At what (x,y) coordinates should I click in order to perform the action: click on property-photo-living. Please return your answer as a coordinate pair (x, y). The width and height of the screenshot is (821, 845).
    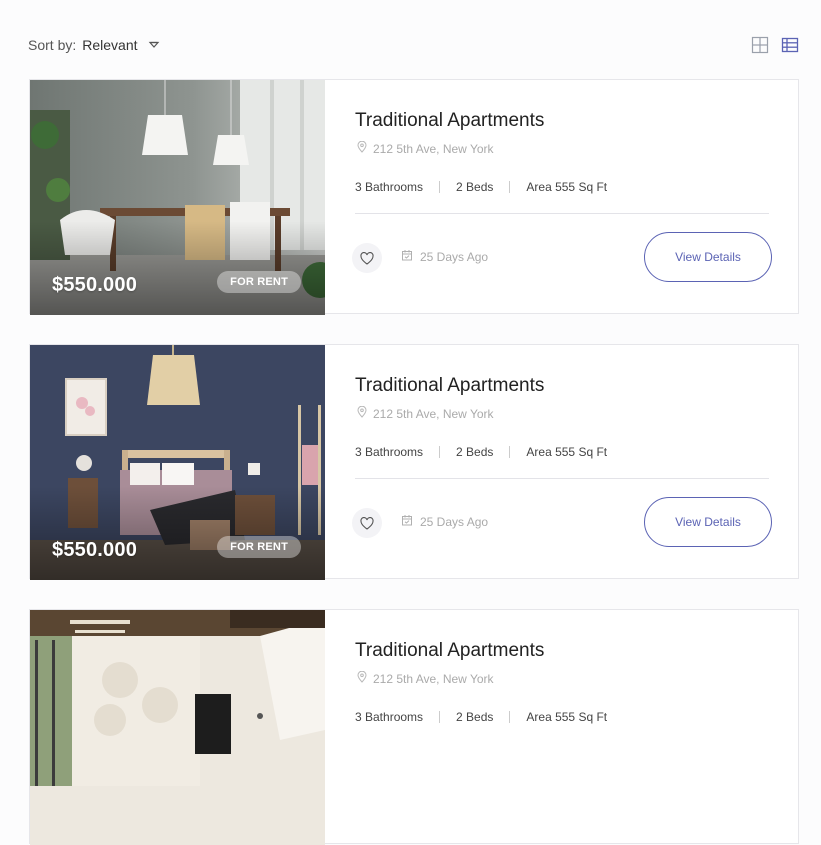
    Looking at the image, I should click on (177, 727).